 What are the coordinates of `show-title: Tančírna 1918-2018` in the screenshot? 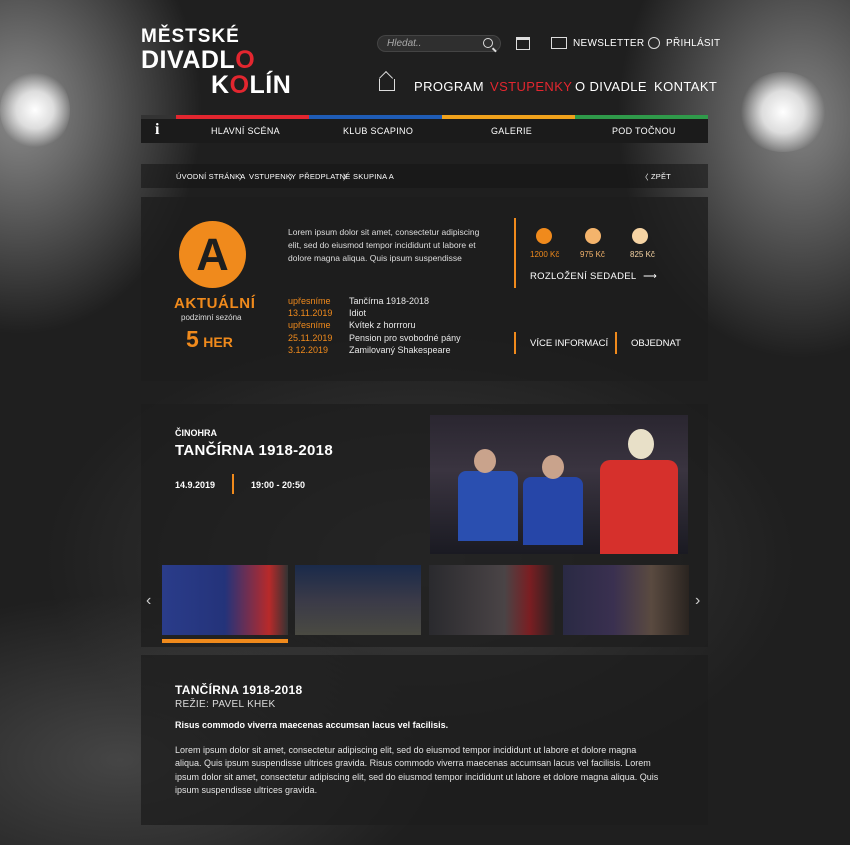 It's located at (389, 301).